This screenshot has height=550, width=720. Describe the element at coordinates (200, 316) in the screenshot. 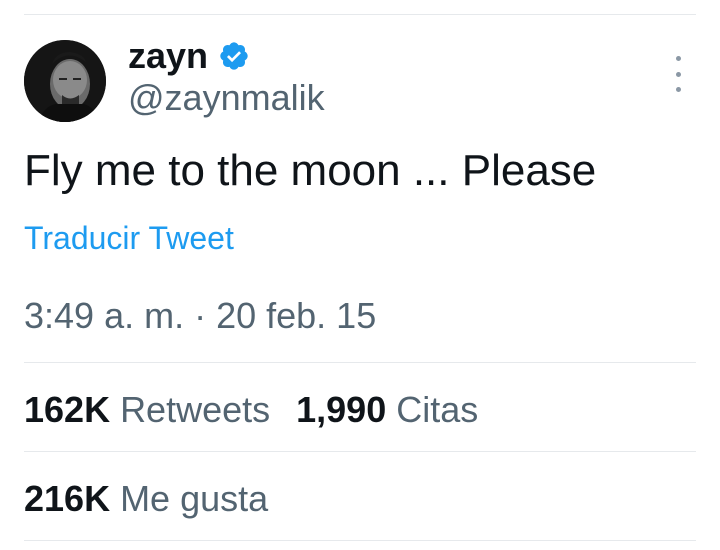

I see `tweet-timestamp: 3:49 a. m. · 20 feb. 15` at that location.